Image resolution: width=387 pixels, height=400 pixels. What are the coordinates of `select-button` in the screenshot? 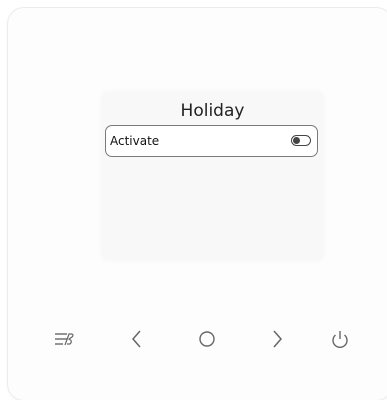 It's located at (207, 339).